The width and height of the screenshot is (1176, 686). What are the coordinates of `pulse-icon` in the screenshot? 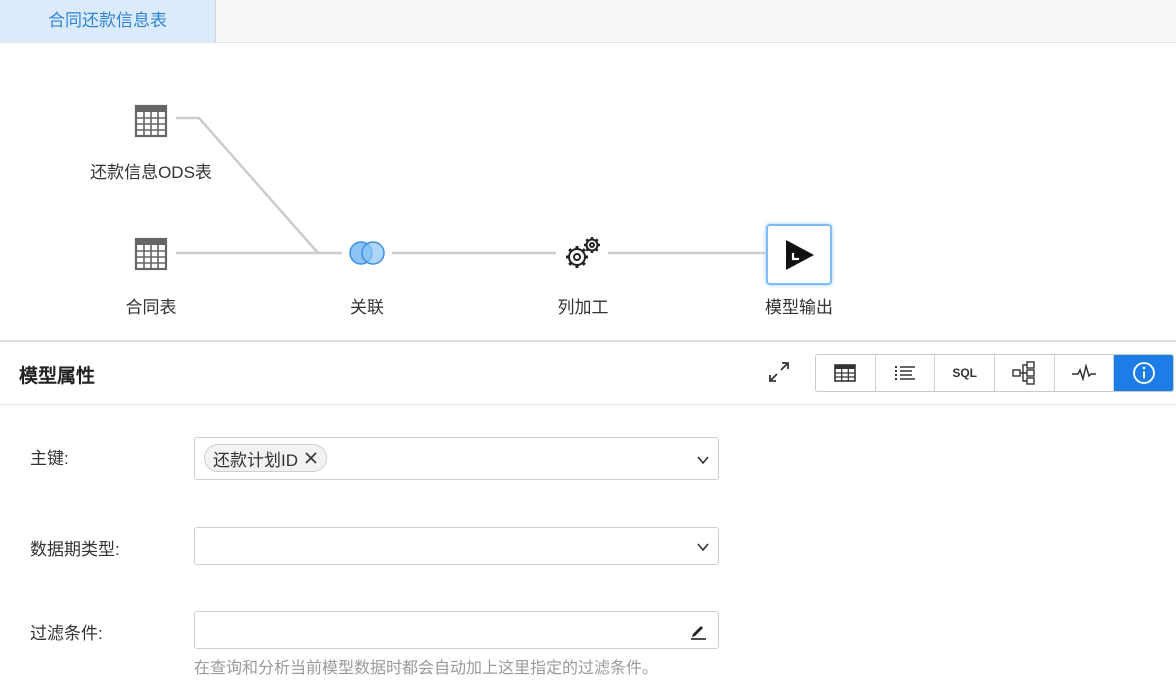 It's located at (1084, 373).